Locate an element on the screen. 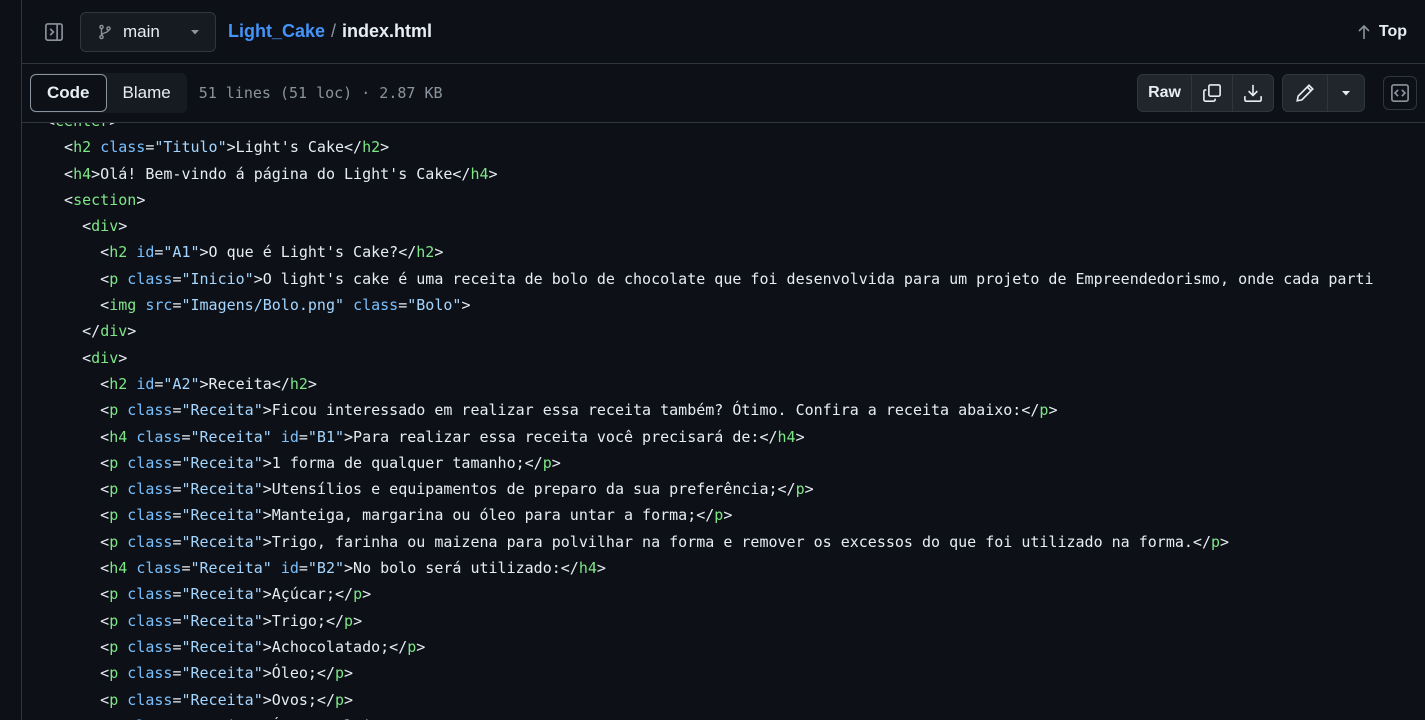 This screenshot has width=1425, height=720. code-line: <h2 id="A1">O que é Light's Cake?</h2> is located at coordinates (698, 252).